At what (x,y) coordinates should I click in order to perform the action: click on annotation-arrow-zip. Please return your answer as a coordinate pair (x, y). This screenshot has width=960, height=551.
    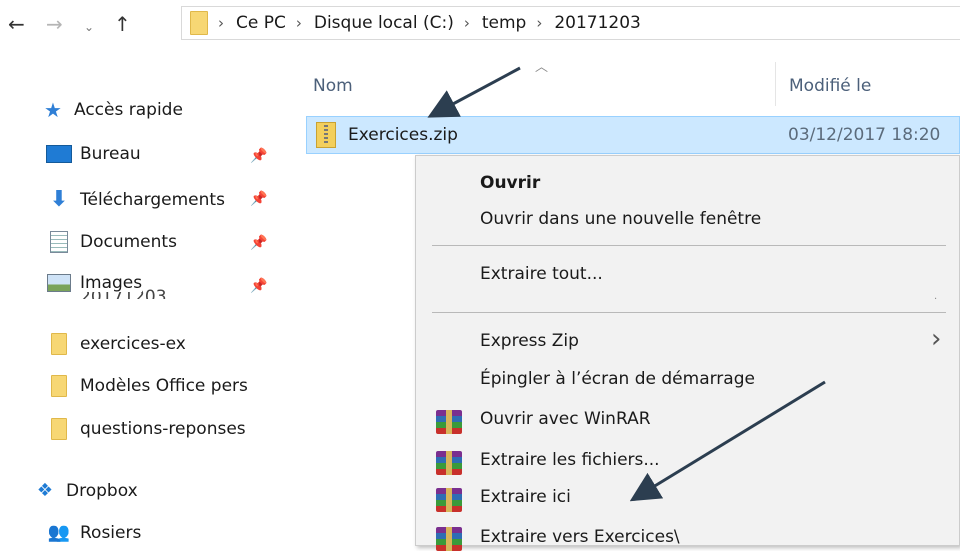
    Looking at the image, I should click on (474, 92).